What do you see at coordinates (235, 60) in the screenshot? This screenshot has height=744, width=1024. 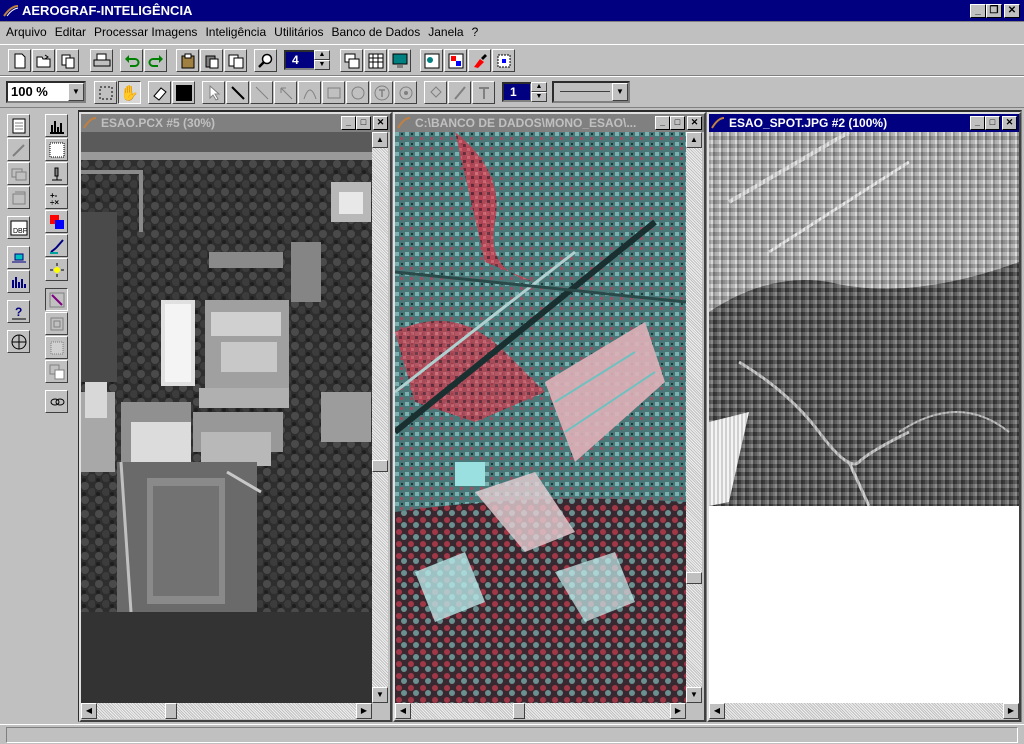 I see `paste-button` at bounding box center [235, 60].